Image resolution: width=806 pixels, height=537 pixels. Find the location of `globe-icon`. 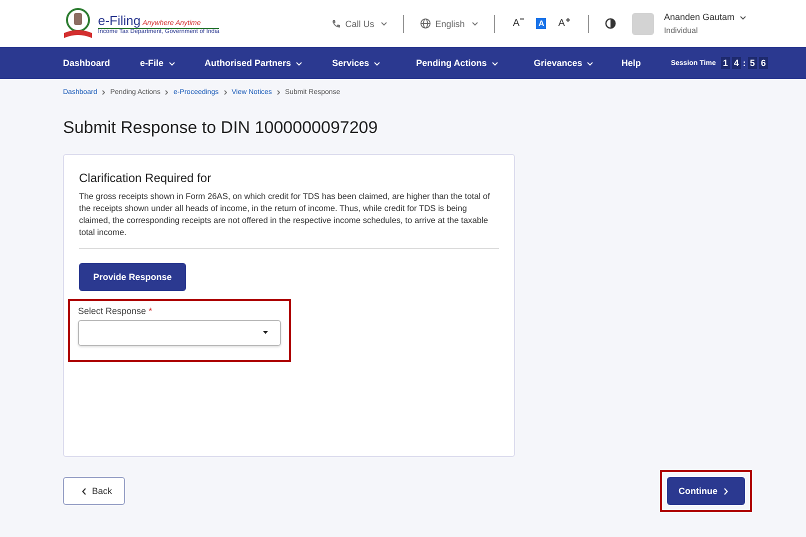

globe-icon is located at coordinates (426, 23).